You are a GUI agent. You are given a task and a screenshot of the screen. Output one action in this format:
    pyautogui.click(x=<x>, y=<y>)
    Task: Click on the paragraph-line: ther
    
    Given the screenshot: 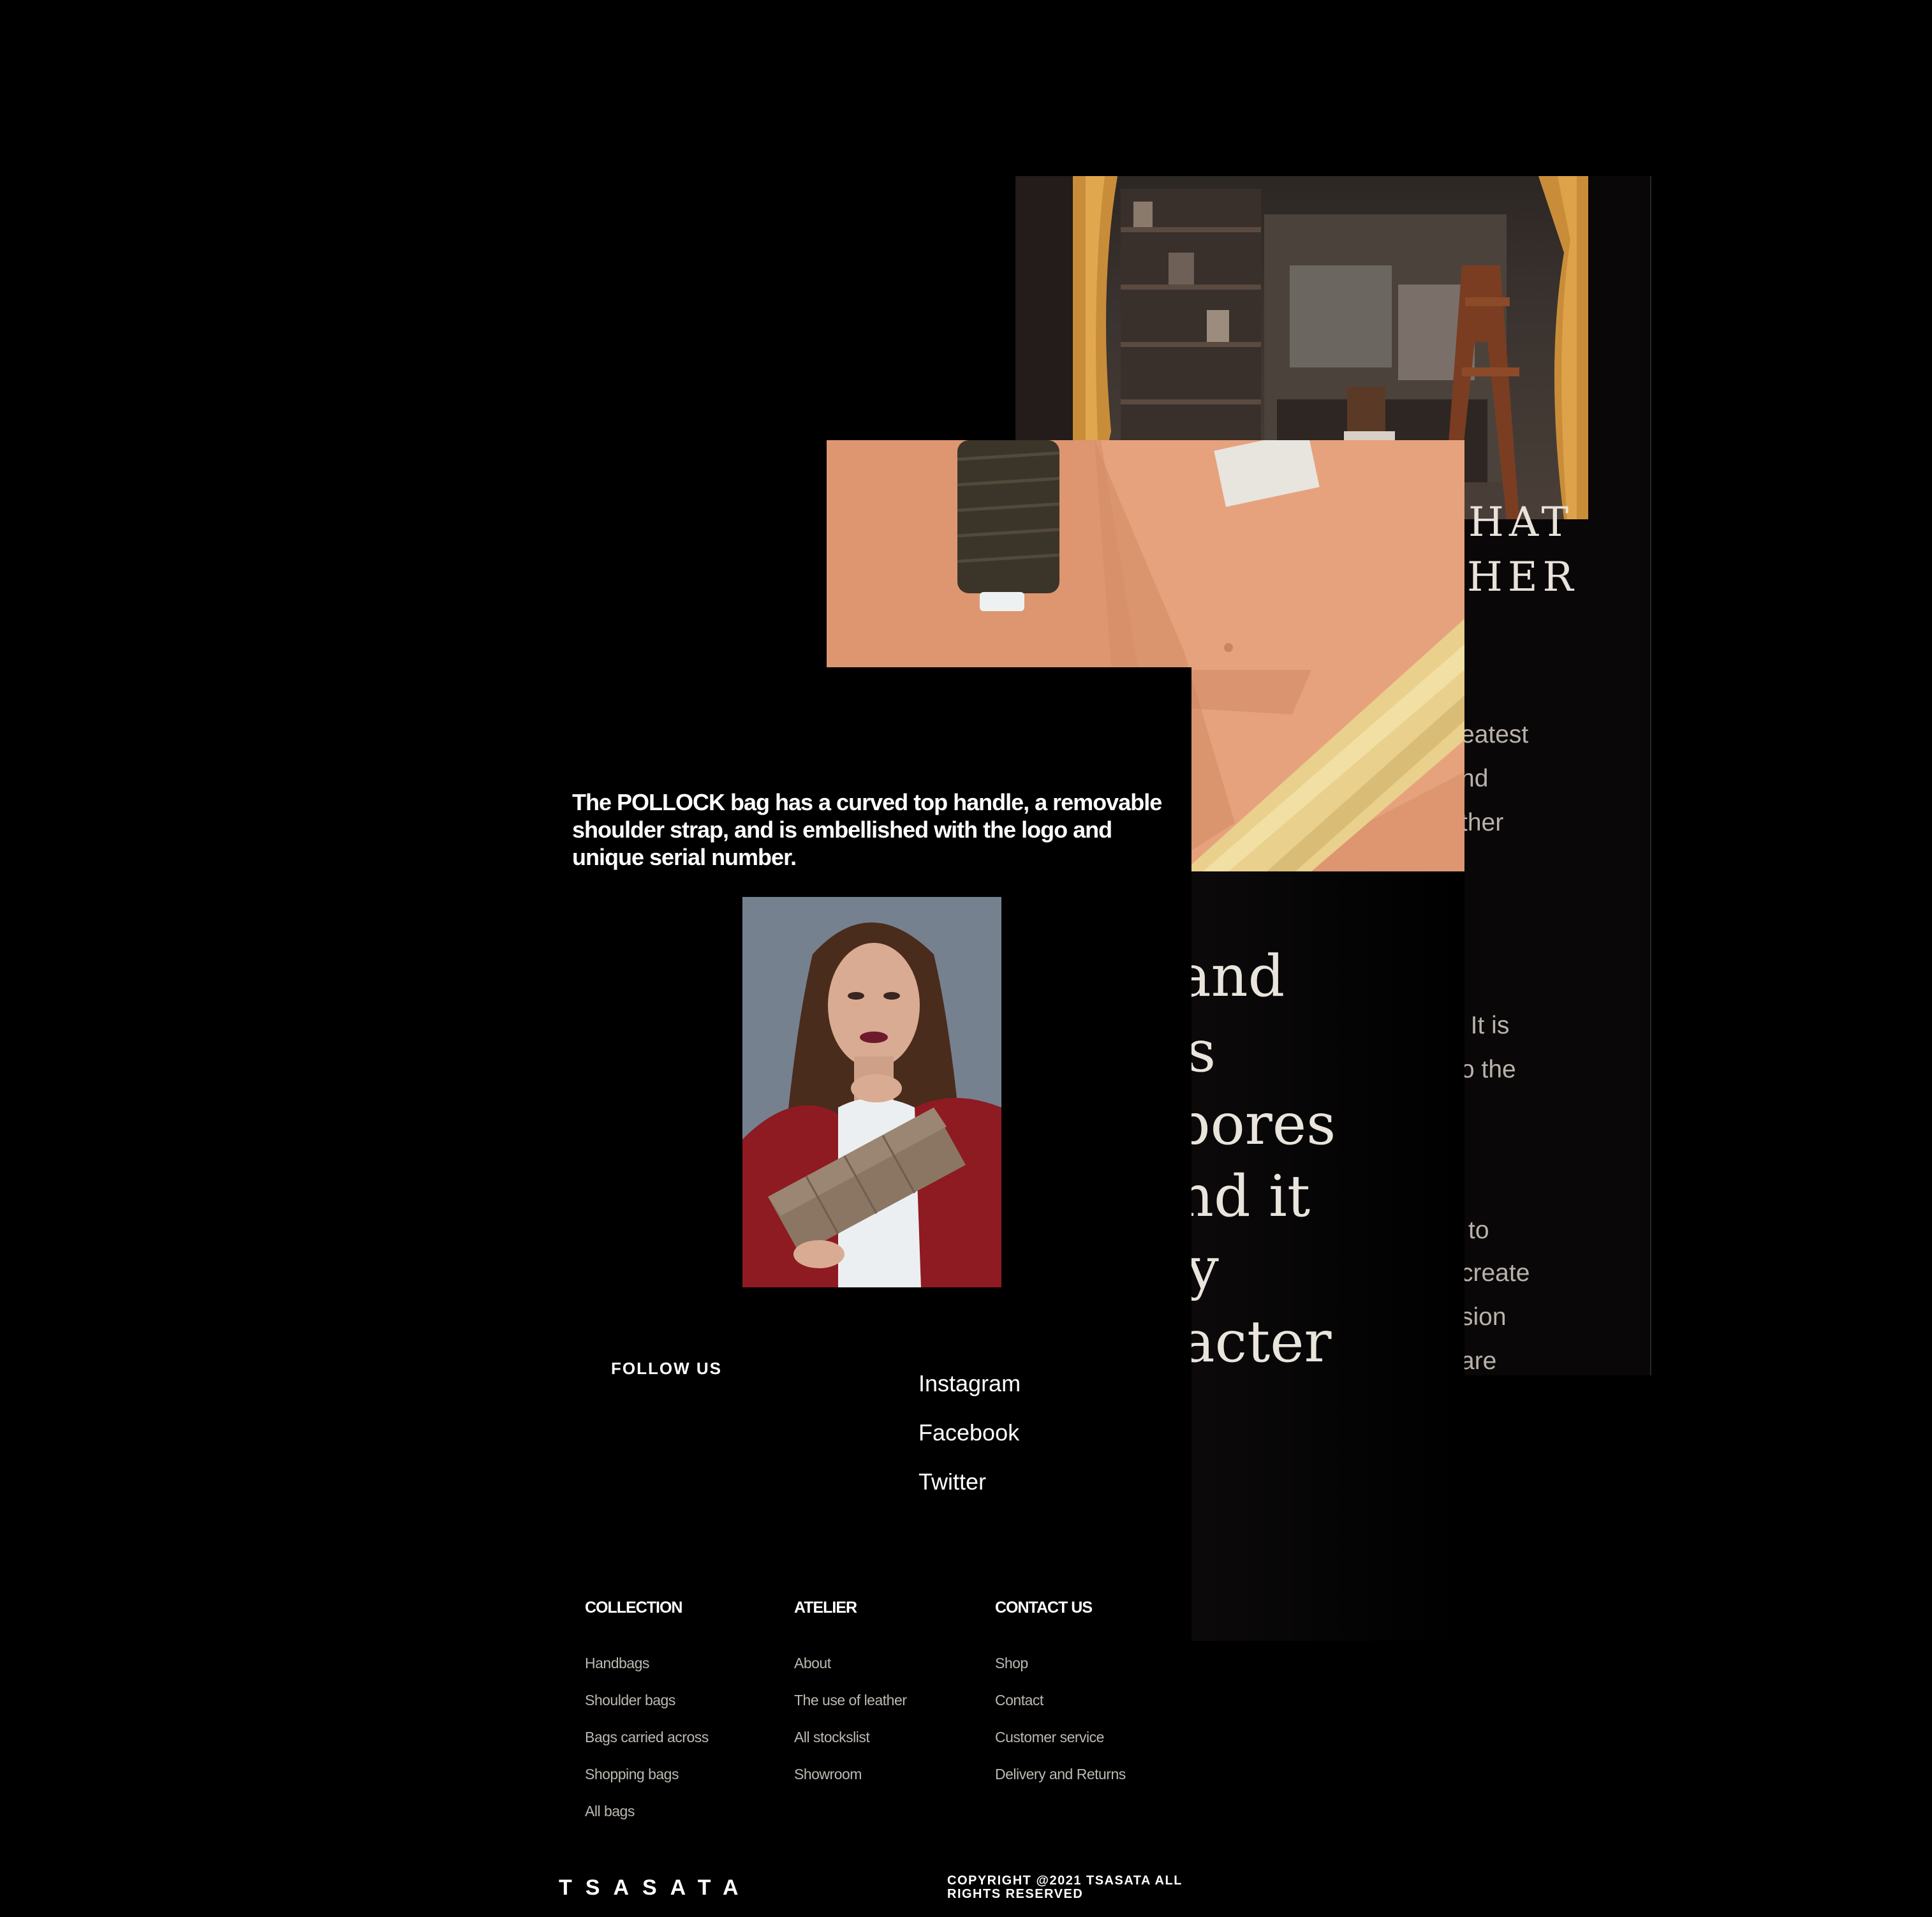 What is the action you would take?
    pyautogui.click(x=1482, y=823)
    